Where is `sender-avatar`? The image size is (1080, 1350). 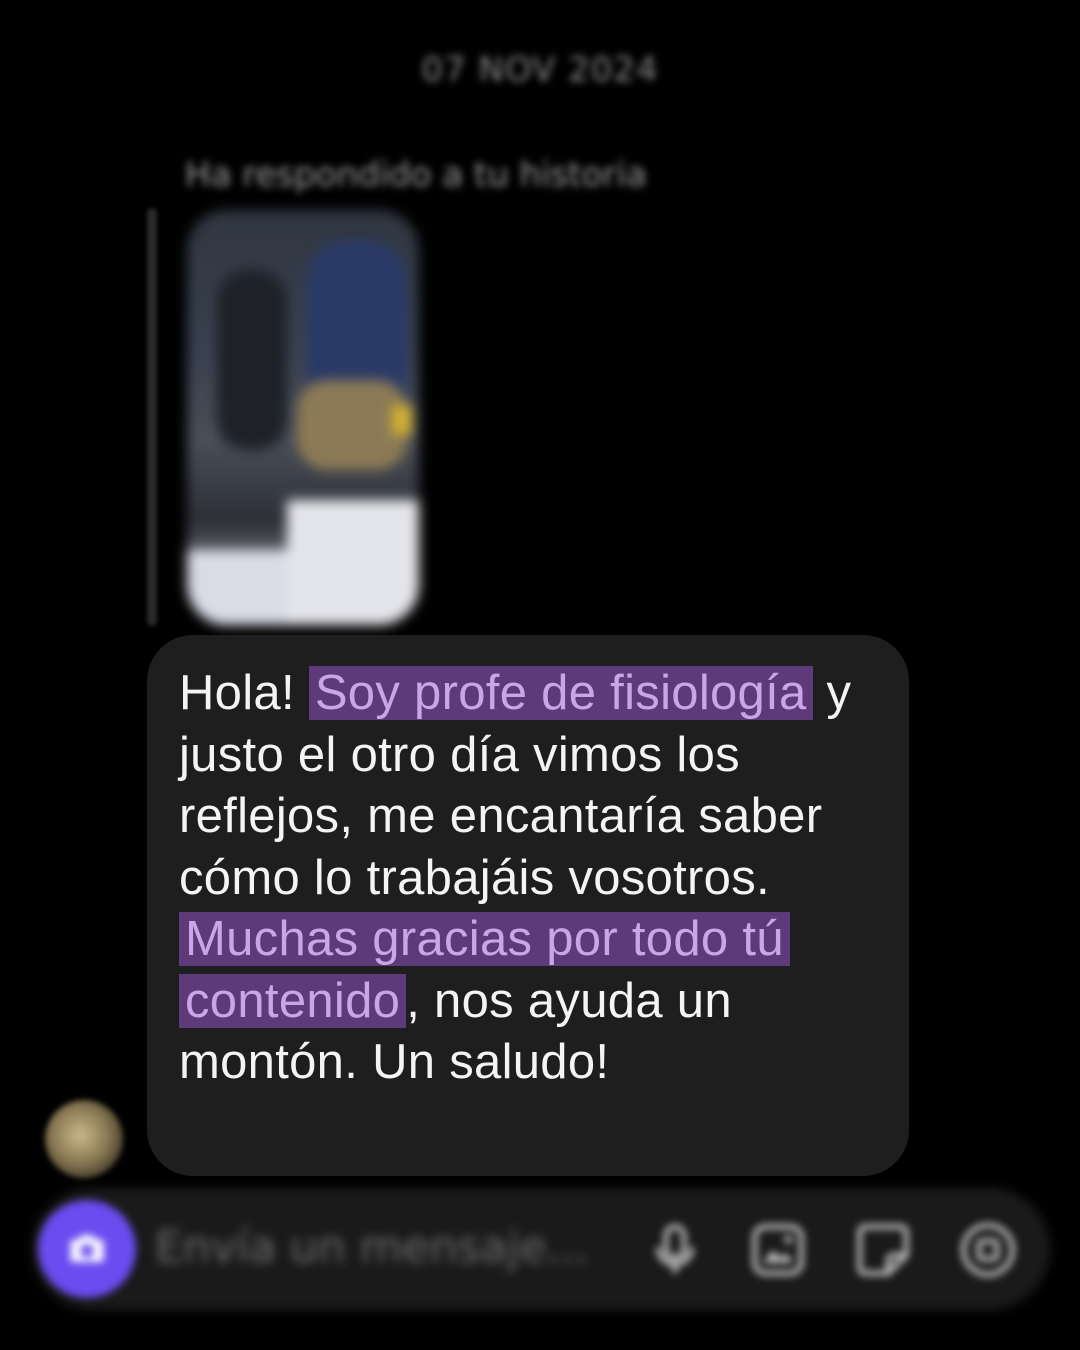 sender-avatar is located at coordinates (84, 1139).